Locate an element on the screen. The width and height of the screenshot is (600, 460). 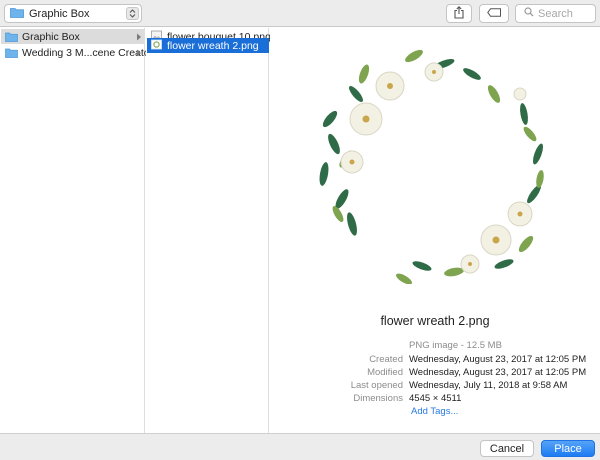
folder-item-graphic-box: Graphic Box is located at coordinates (72, 36).